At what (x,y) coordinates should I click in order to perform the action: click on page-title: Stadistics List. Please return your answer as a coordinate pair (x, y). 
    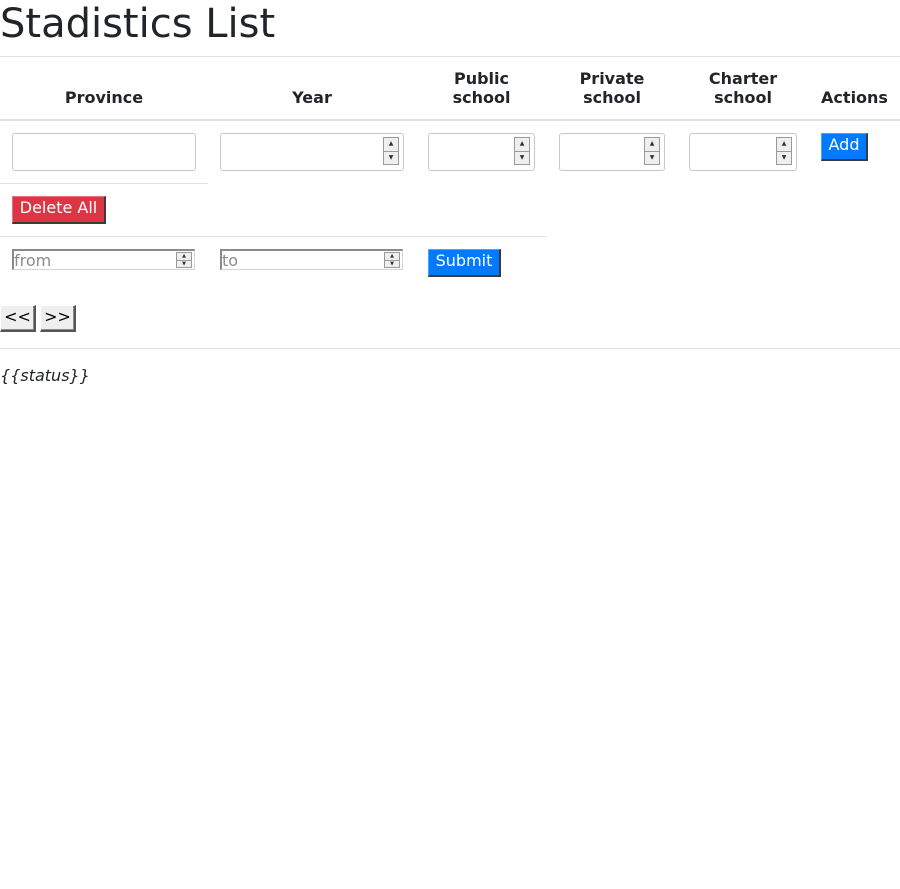
    Looking at the image, I should click on (138, 24).